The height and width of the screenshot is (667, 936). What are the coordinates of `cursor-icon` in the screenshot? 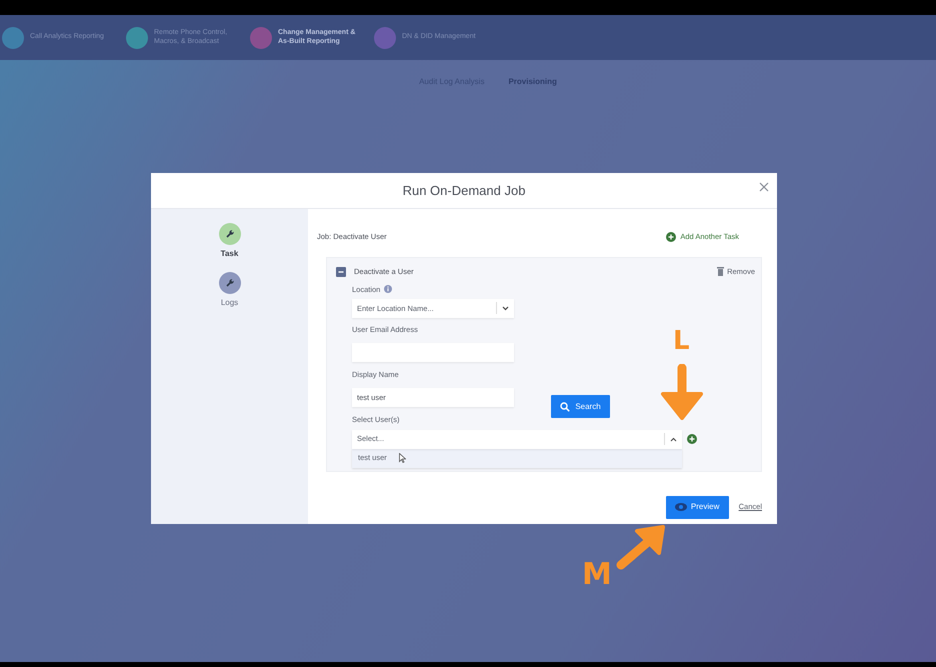 It's located at (402, 458).